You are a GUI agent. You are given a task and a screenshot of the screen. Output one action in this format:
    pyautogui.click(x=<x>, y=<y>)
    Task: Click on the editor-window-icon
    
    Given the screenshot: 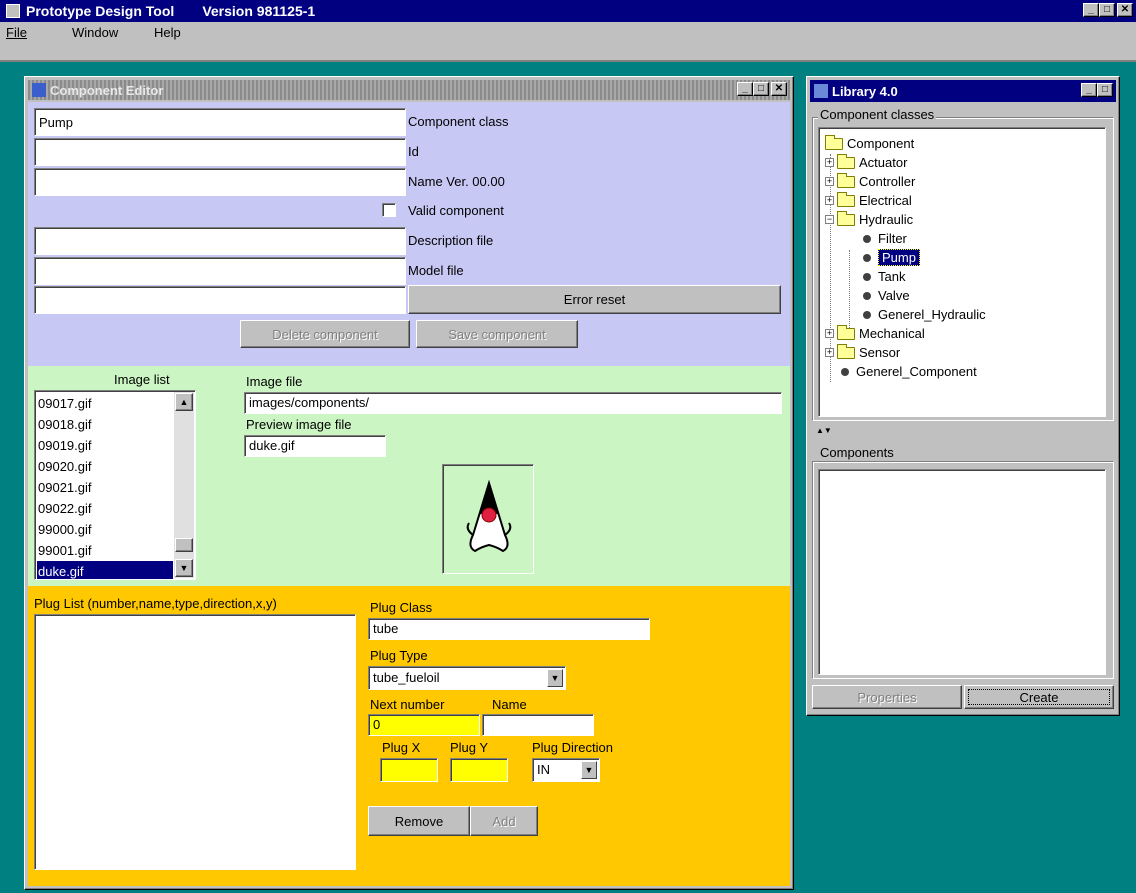 What is the action you would take?
    pyautogui.click(x=39, y=90)
    